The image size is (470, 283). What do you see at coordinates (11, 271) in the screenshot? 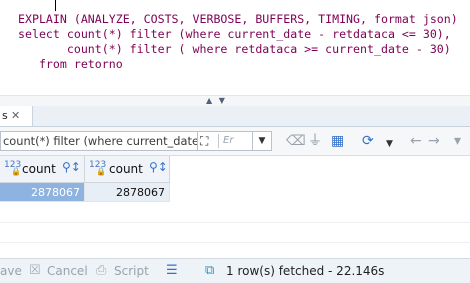
I see `save-button: ave` at bounding box center [11, 271].